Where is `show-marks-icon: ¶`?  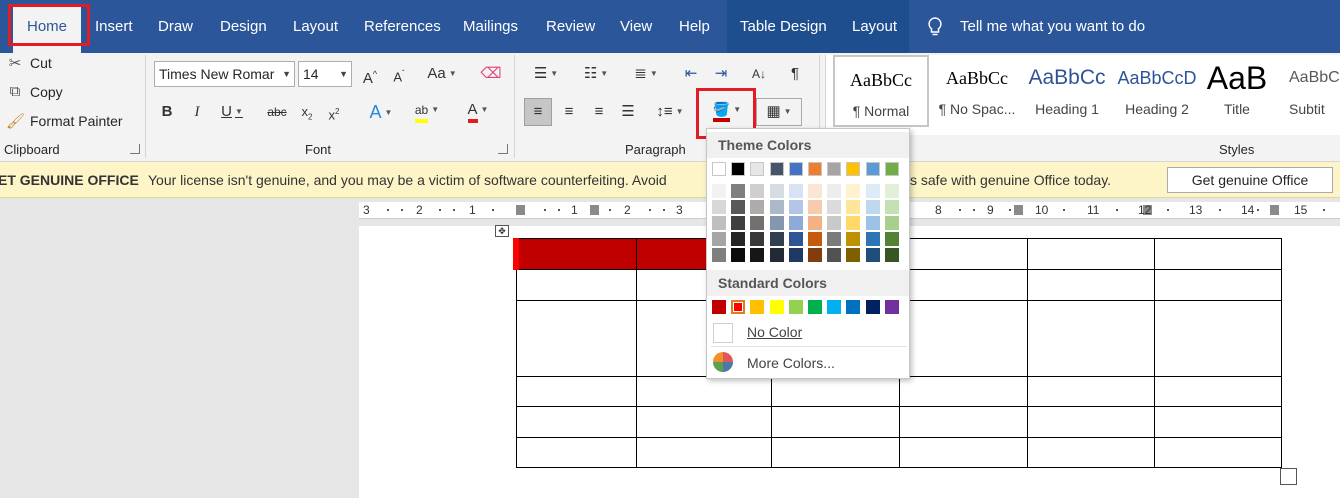 show-marks-icon: ¶ is located at coordinates (795, 74).